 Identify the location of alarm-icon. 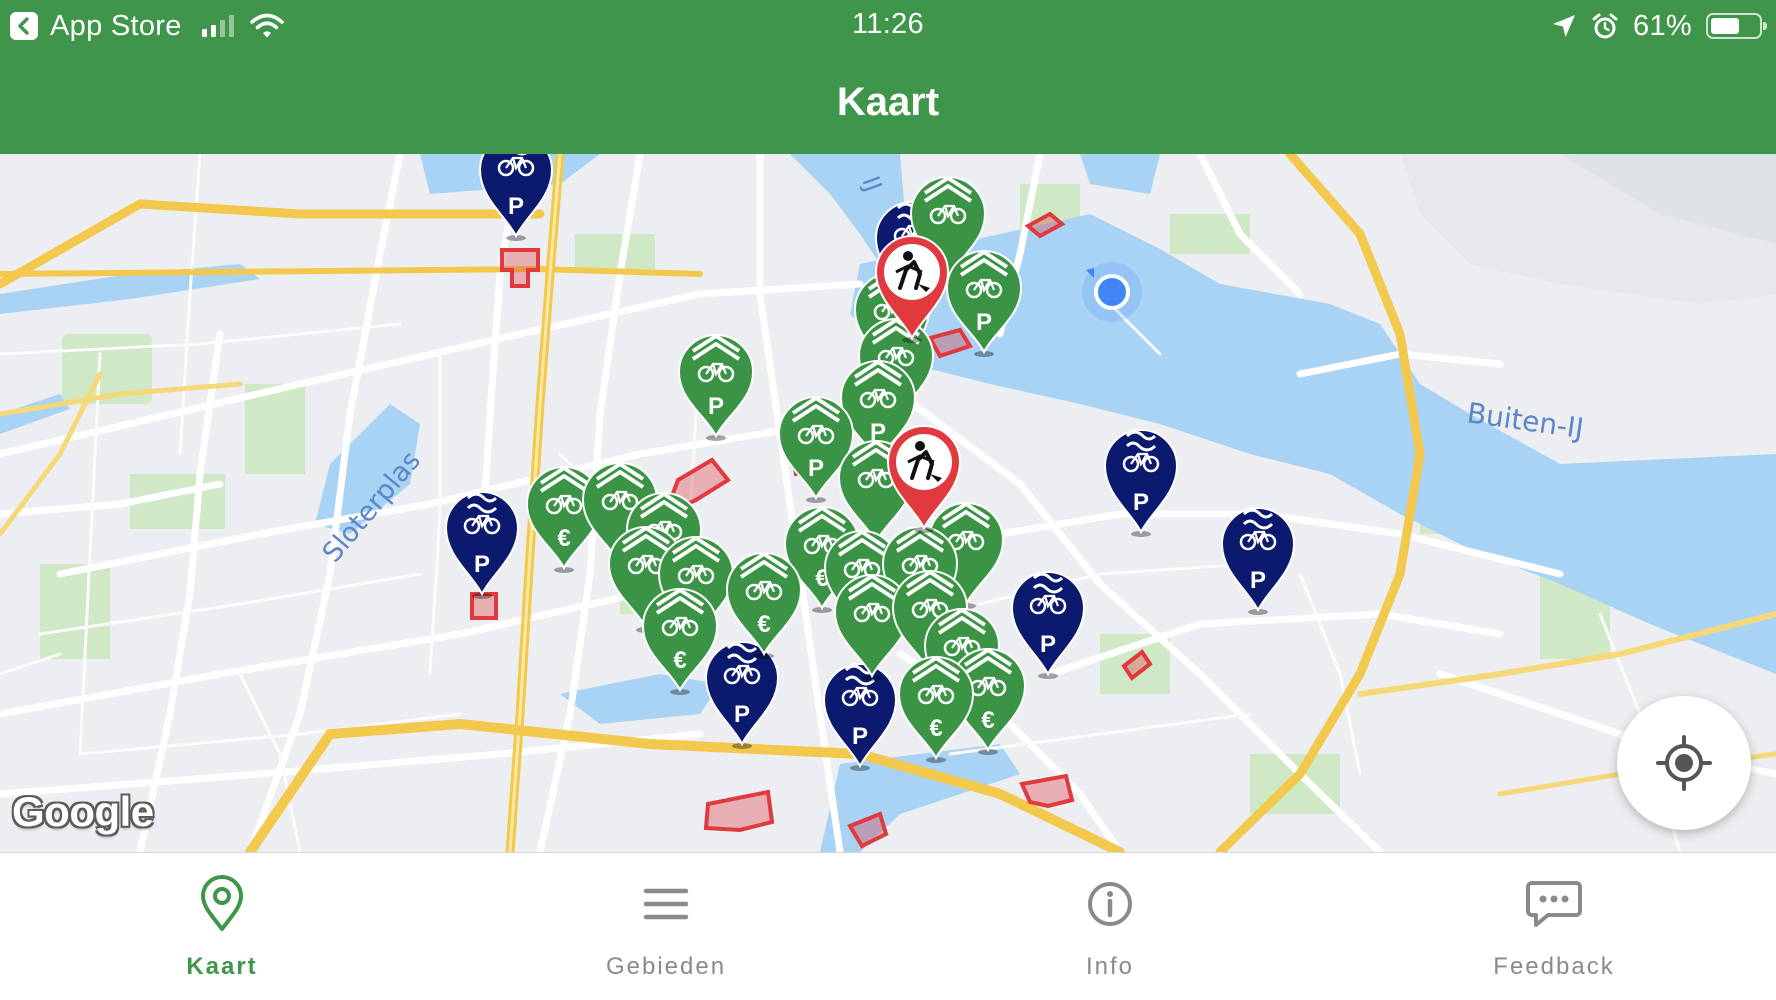
(1605, 26).